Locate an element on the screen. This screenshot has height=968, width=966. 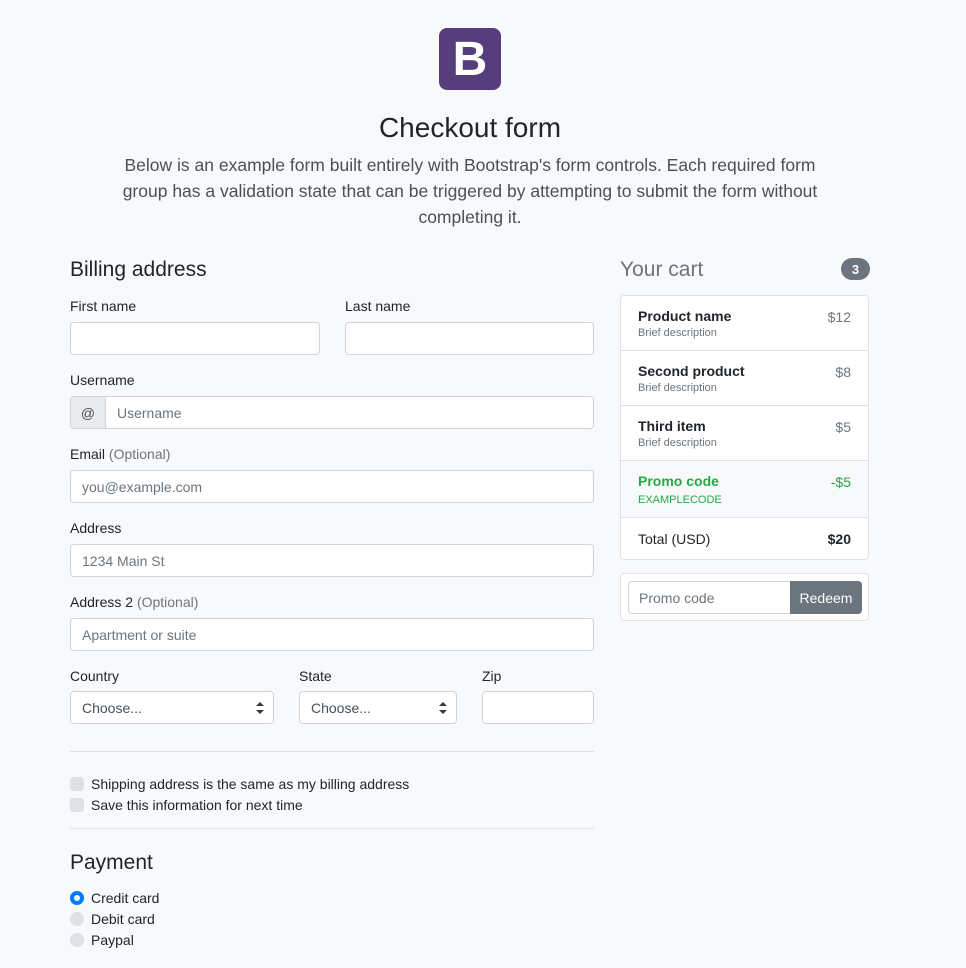
first-name-input is located at coordinates (195, 338).